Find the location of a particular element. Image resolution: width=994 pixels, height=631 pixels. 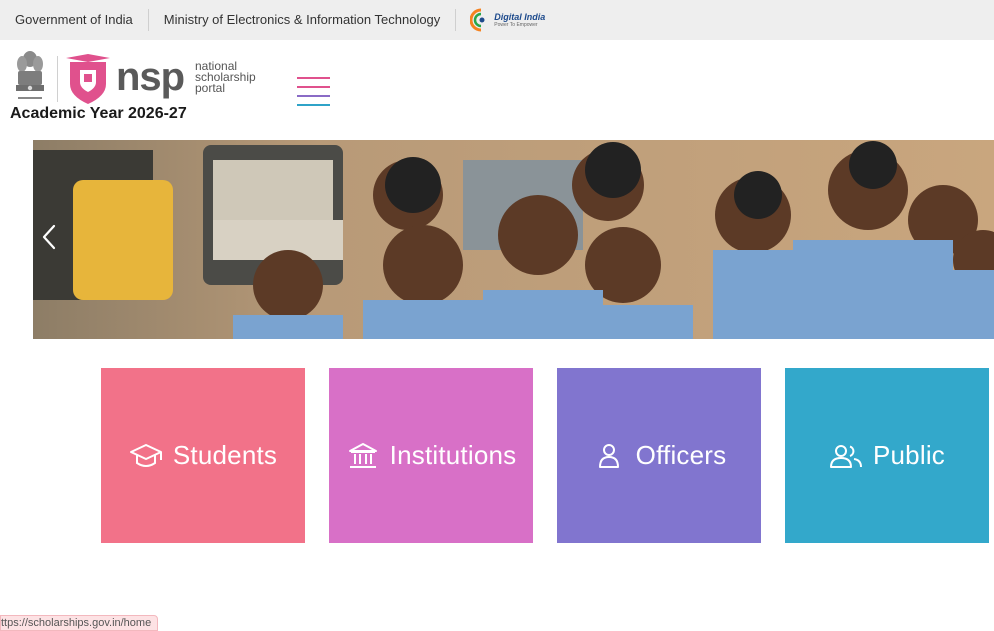

digital-india-tagline: Power To Empower is located at coordinates (516, 25).